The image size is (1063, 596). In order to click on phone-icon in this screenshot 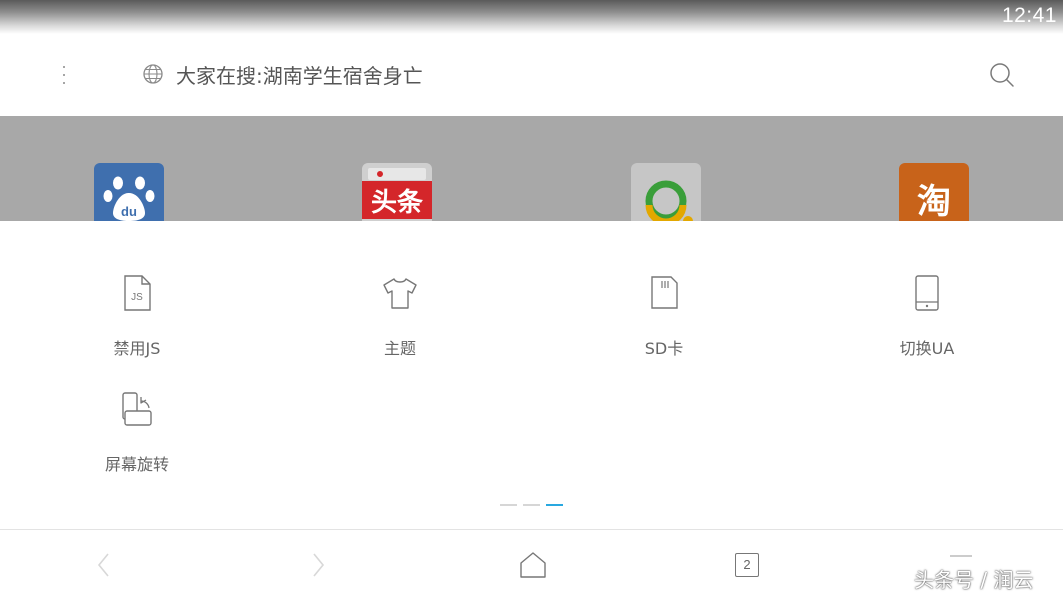, I will do `click(927, 293)`.